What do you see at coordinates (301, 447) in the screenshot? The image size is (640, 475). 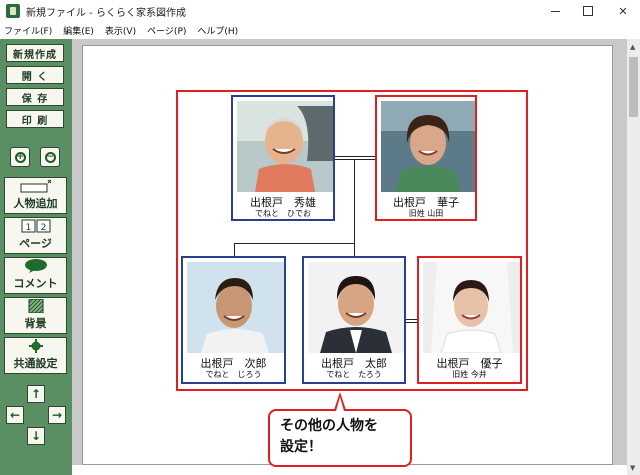 I see `callout-line-2: 設定！` at bounding box center [301, 447].